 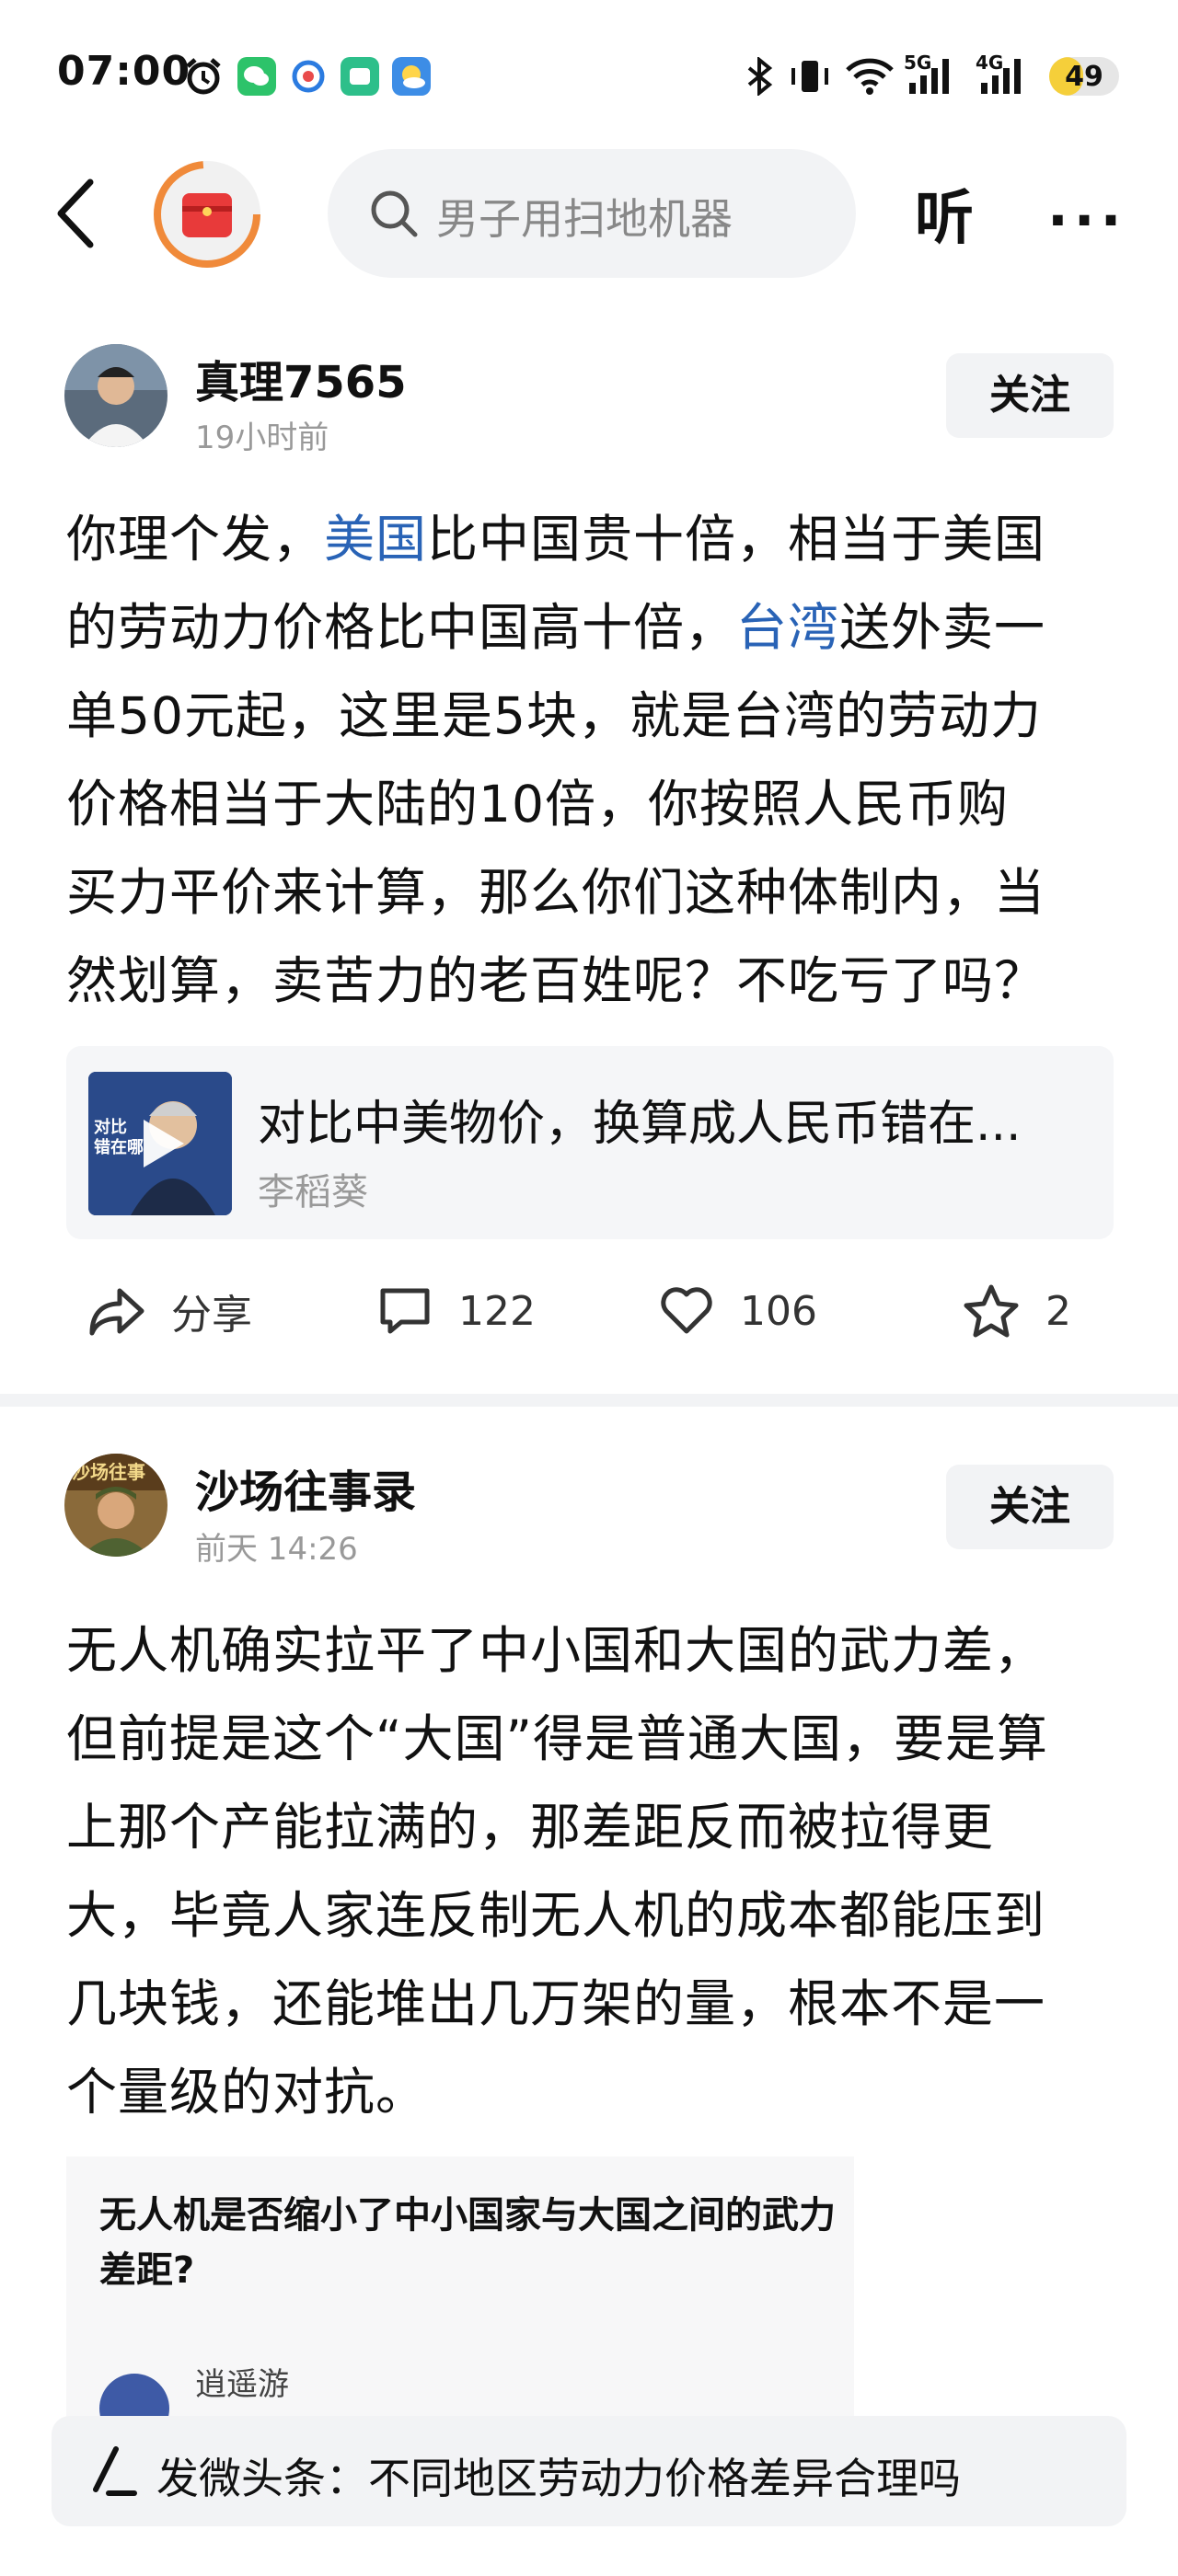 What do you see at coordinates (556, 2003) in the screenshot?
I see `post-line: 几块钱，还能堆出几万架的量，根本不是一` at bounding box center [556, 2003].